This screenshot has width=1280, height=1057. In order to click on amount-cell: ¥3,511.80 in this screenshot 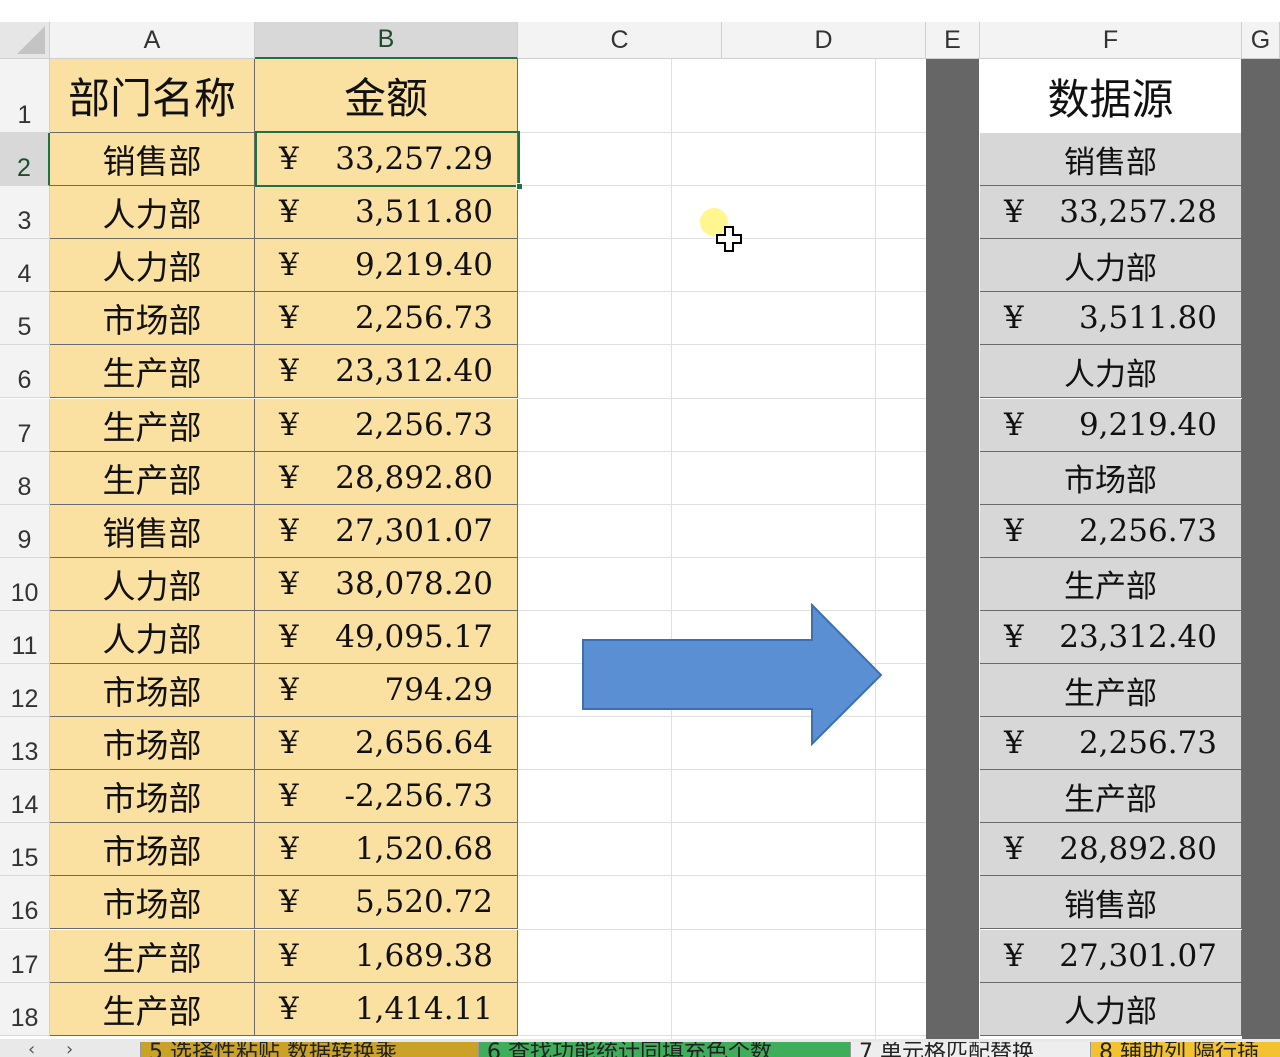, I will do `click(386, 213)`.